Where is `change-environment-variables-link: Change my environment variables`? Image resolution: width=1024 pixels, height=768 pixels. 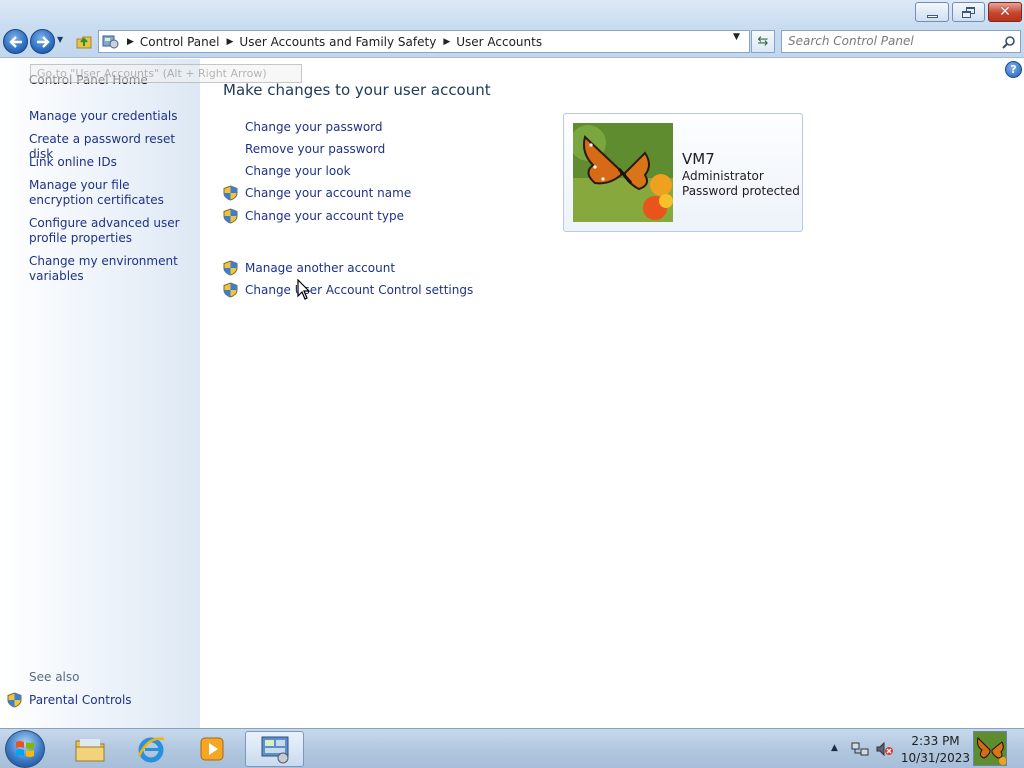
change-environment-variables-link: Change my environment variables is located at coordinates (111, 269).